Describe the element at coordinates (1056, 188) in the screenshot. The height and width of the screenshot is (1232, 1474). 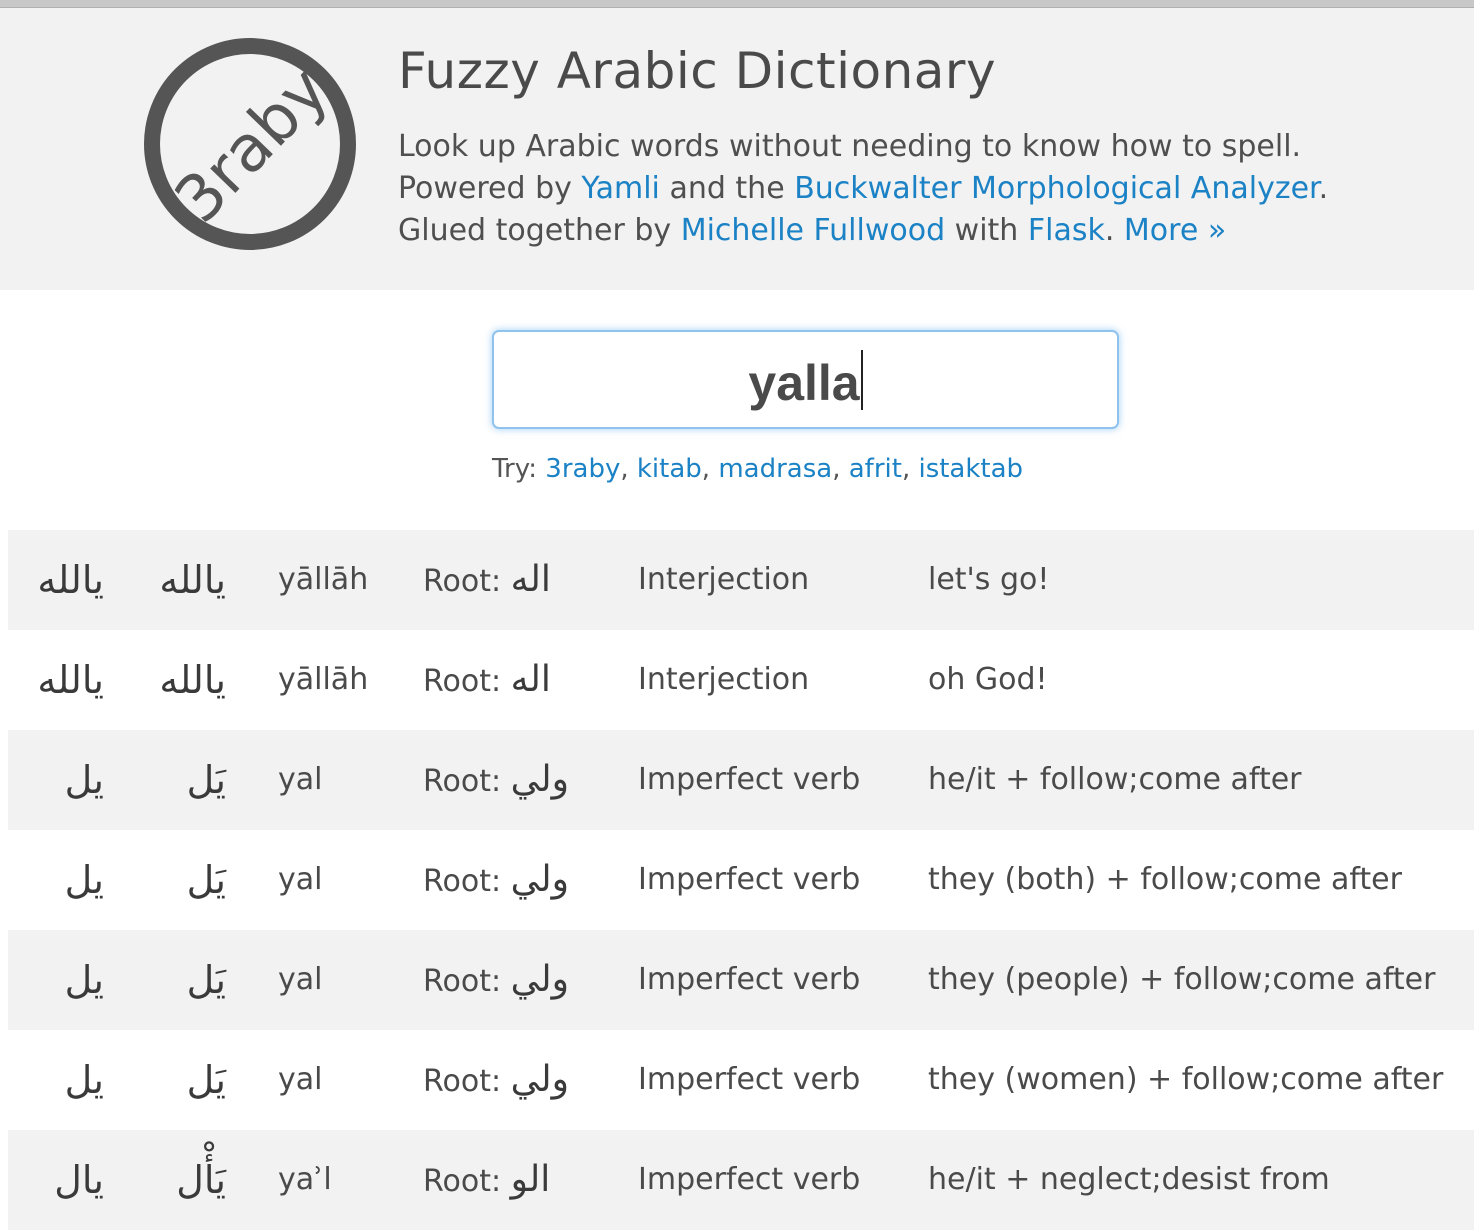
I see `buckwalter-link: Buckwalter Morphological Analyzer` at that location.